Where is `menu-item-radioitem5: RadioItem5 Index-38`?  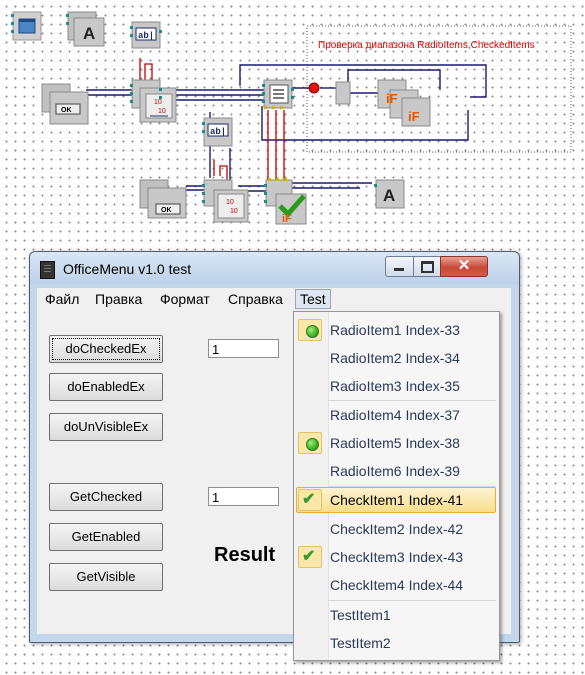 menu-item-radioitem5: RadioItem5 Index-38 is located at coordinates (396, 443).